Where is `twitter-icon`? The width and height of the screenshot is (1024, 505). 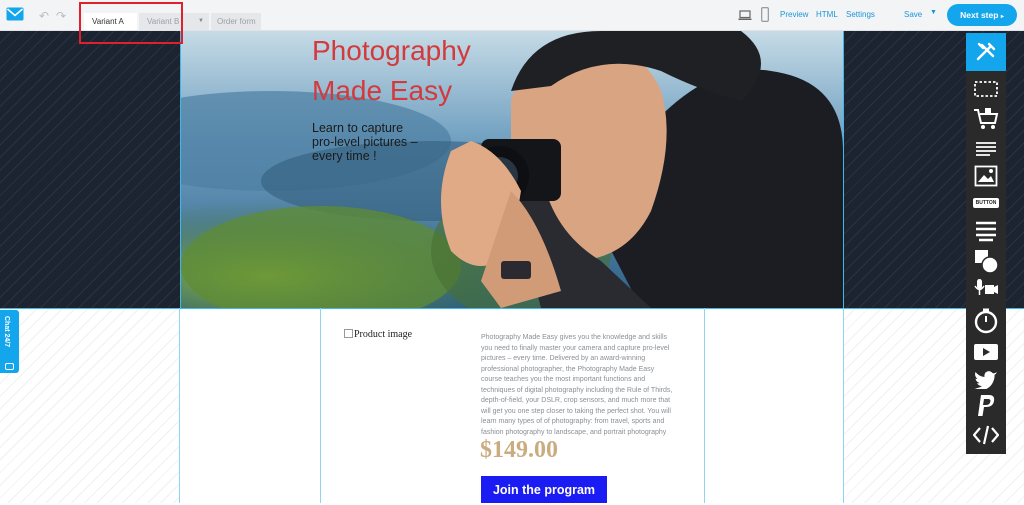 twitter-icon is located at coordinates (986, 378).